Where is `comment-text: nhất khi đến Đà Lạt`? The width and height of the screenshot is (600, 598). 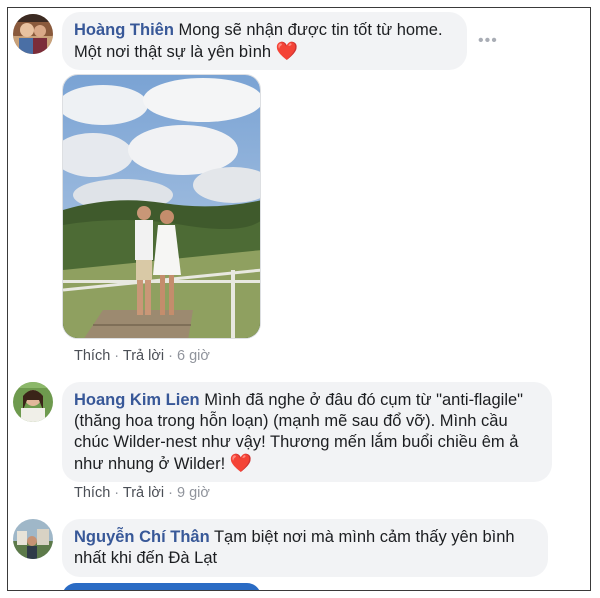 comment-text: nhất khi đến Đà Lạt is located at coordinates (146, 558).